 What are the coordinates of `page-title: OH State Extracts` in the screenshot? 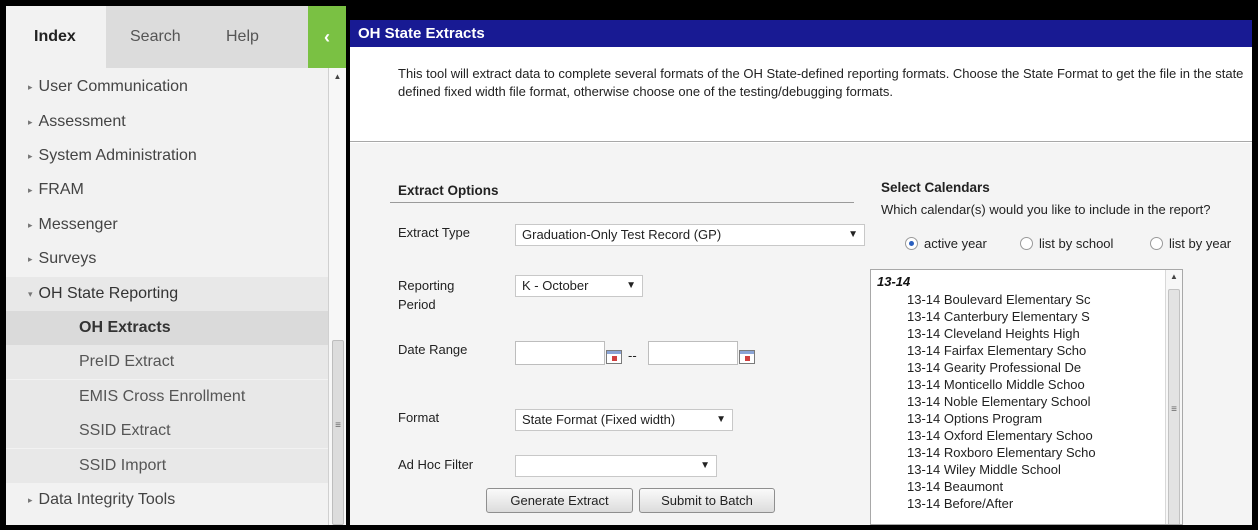 It's located at (801, 33).